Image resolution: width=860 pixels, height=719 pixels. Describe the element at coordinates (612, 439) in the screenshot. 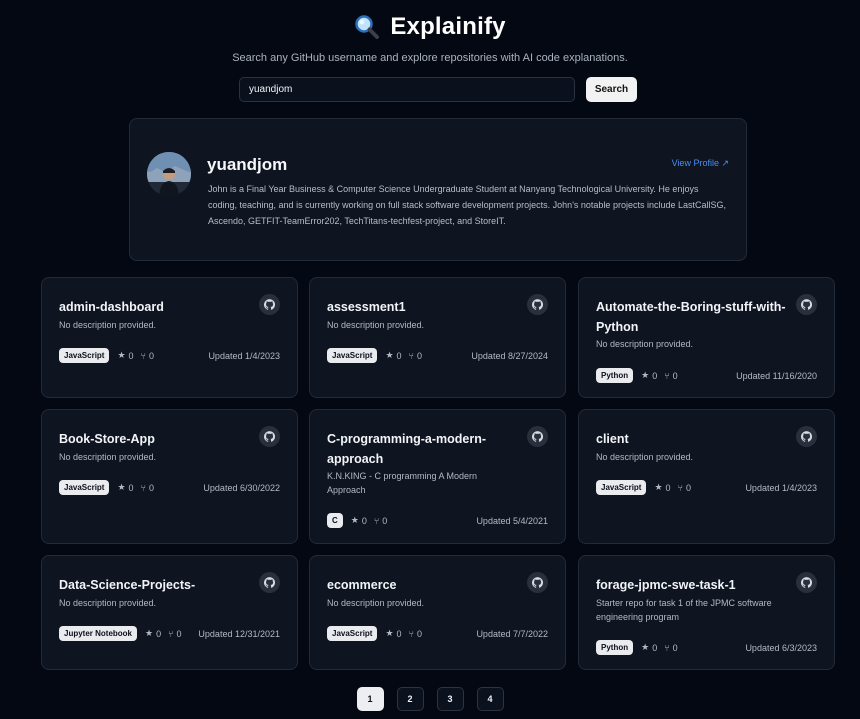

I see `repo-name: client` at that location.